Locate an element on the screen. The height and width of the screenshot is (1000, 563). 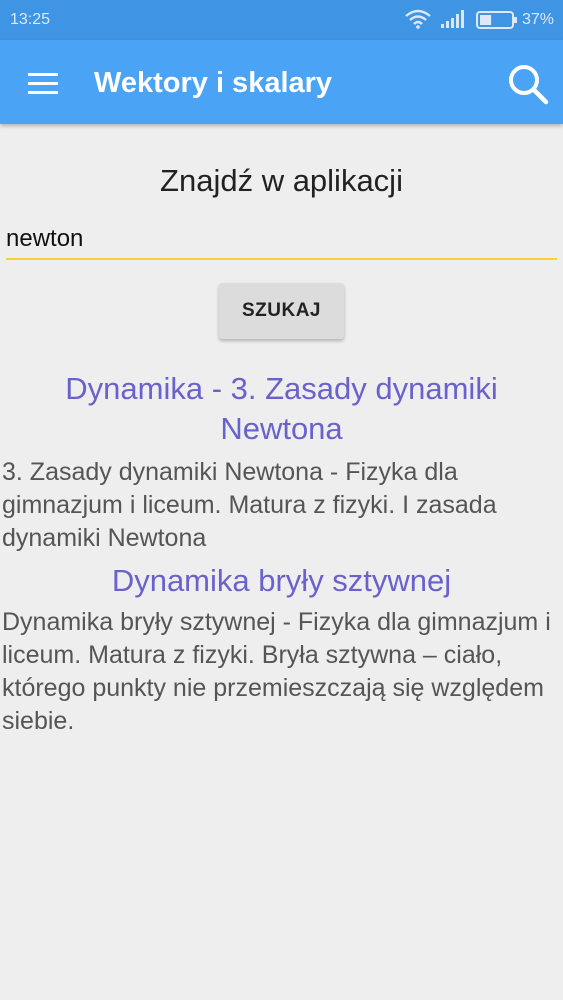
wifi-icon is located at coordinates (418, 21).